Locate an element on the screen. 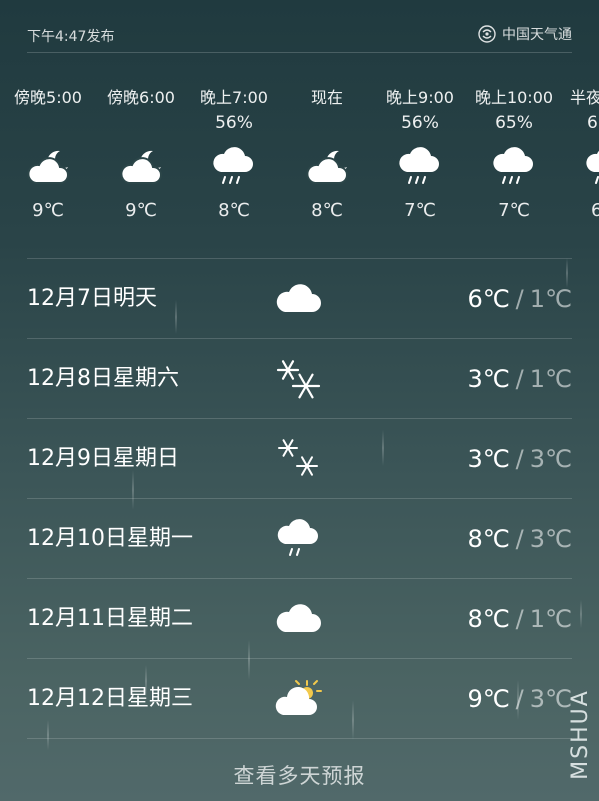 The width and height of the screenshot is (599, 801). hour-item: 傍晚5:00 9℃ is located at coordinates (48, 155).